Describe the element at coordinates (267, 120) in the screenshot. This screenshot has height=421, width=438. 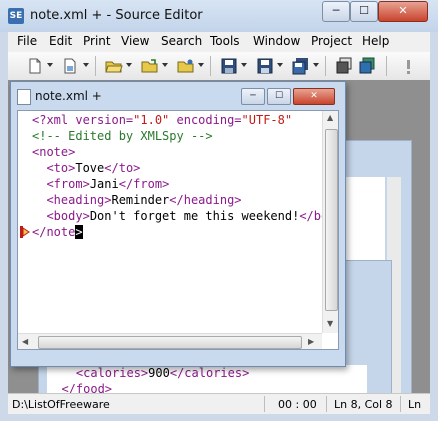
I see `code-token: "UTF-8"` at that location.